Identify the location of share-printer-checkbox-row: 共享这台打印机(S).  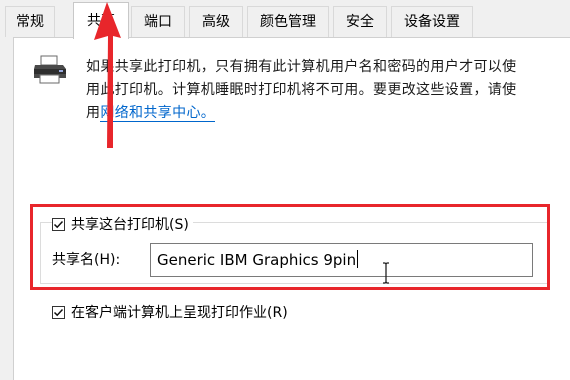
(122, 224).